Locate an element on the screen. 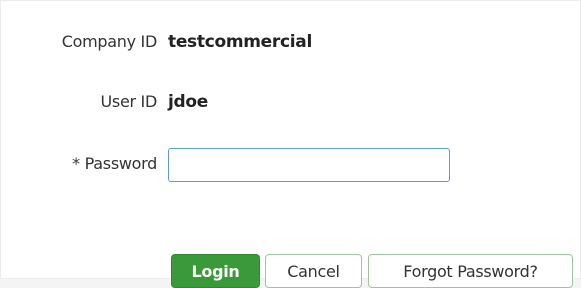  company-id-label: Company ID is located at coordinates (109, 41).